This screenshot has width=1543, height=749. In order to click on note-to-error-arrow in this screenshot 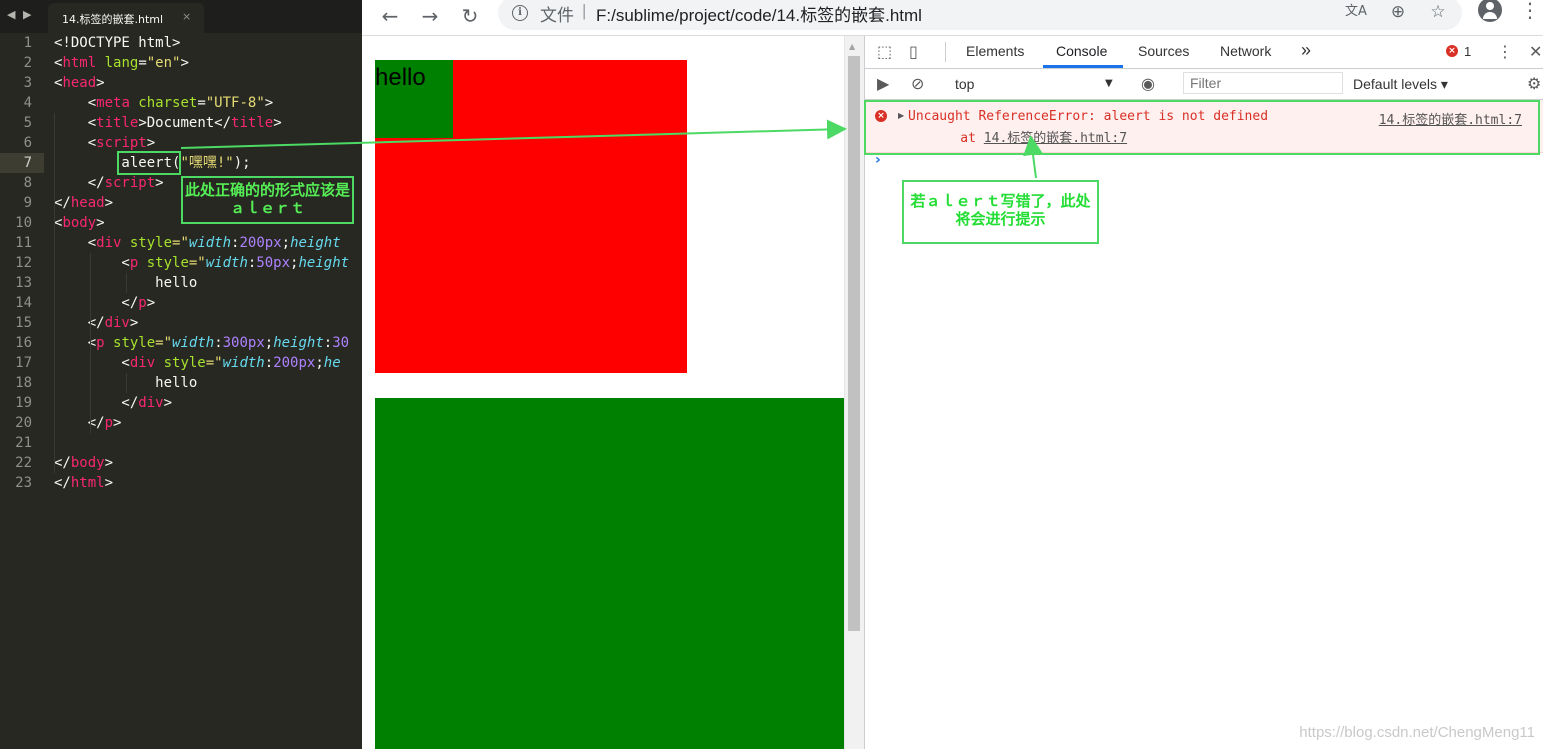, I will do `click(1033, 157)`.